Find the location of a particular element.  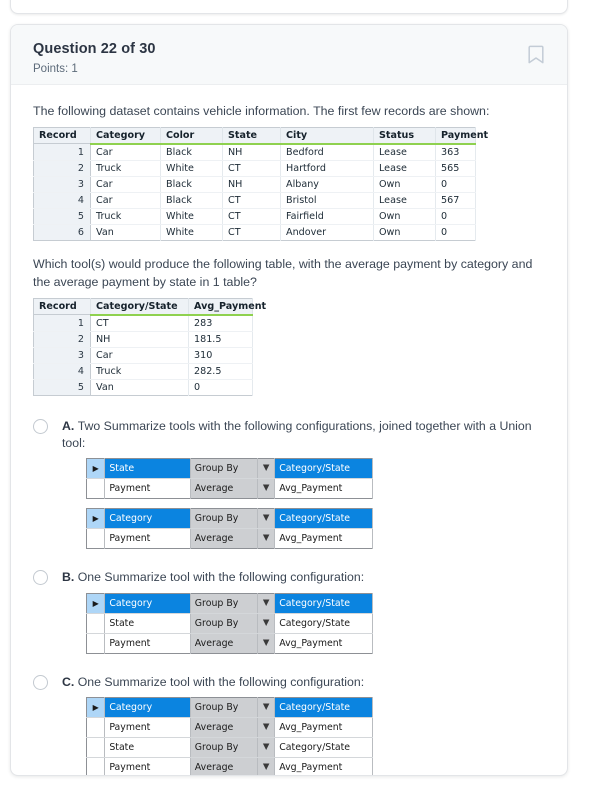

config-row: ▶ State Group By ▼ Category/State is located at coordinates (229, 469).